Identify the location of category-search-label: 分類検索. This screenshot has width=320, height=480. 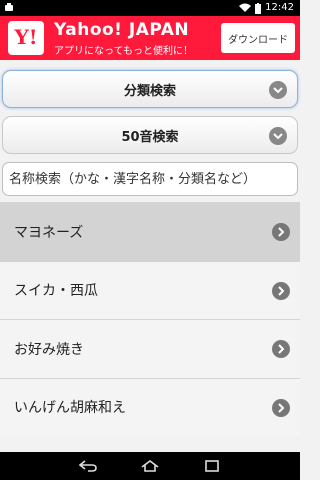
(149, 91).